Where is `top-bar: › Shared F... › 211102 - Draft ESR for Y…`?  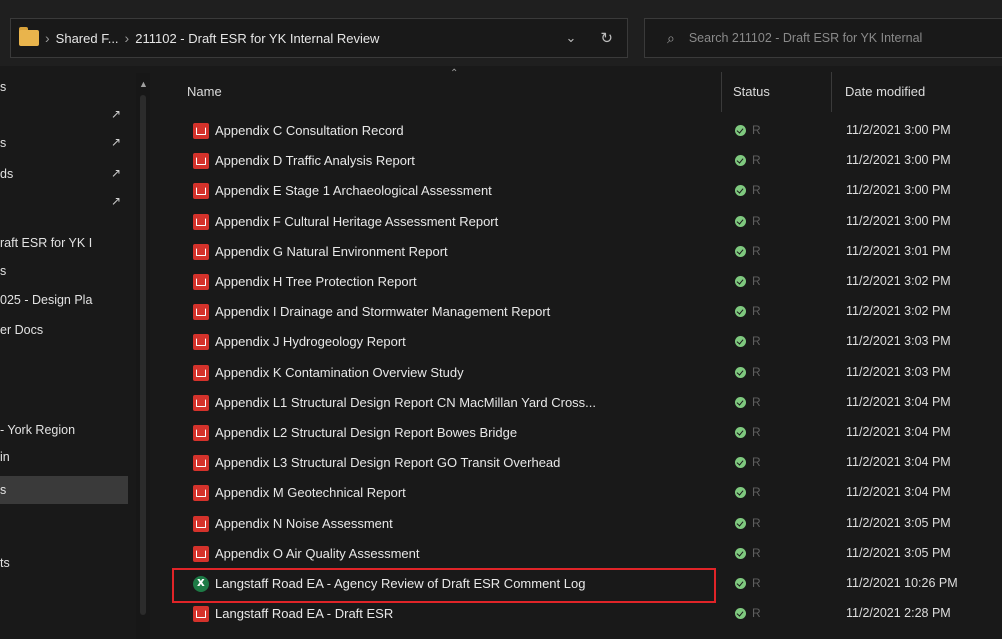
top-bar: › Shared F... › 211102 - Draft ESR for Y… is located at coordinates (501, 33).